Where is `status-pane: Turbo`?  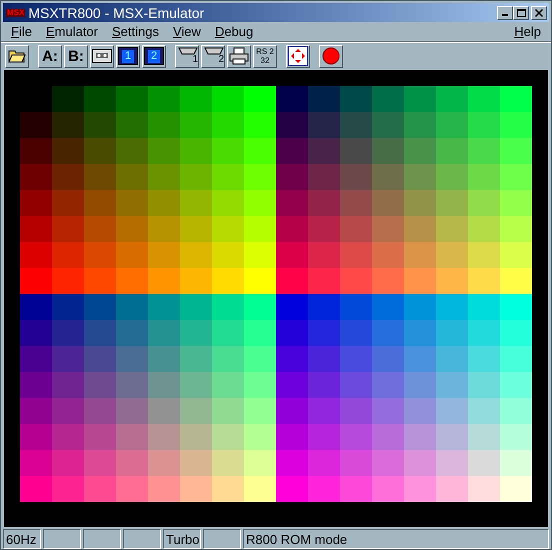 status-pane: Turbo is located at coordinates (182, 539).